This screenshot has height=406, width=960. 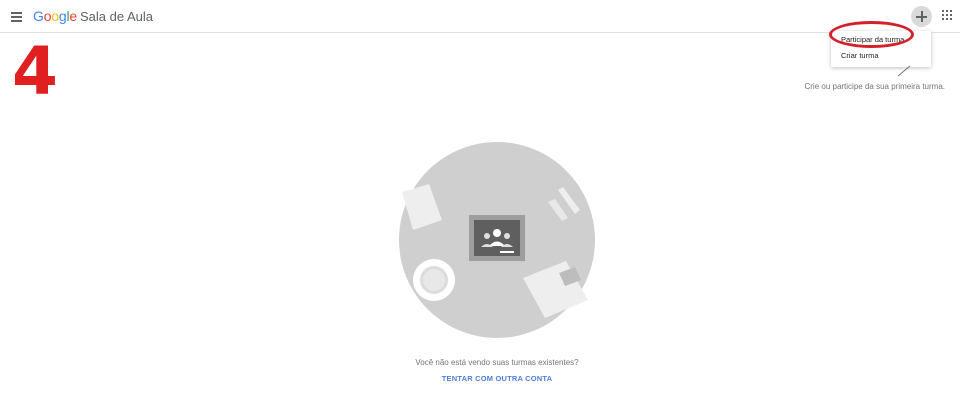 What do you see at coordinates (18, 16) in the screenshot?
I see `hamburger-menu-icon` at bounding box center [18, 16].